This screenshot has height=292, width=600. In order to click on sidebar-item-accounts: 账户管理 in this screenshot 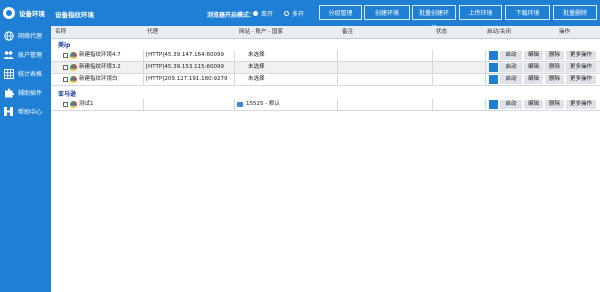, I will do `click(25, 54)`.